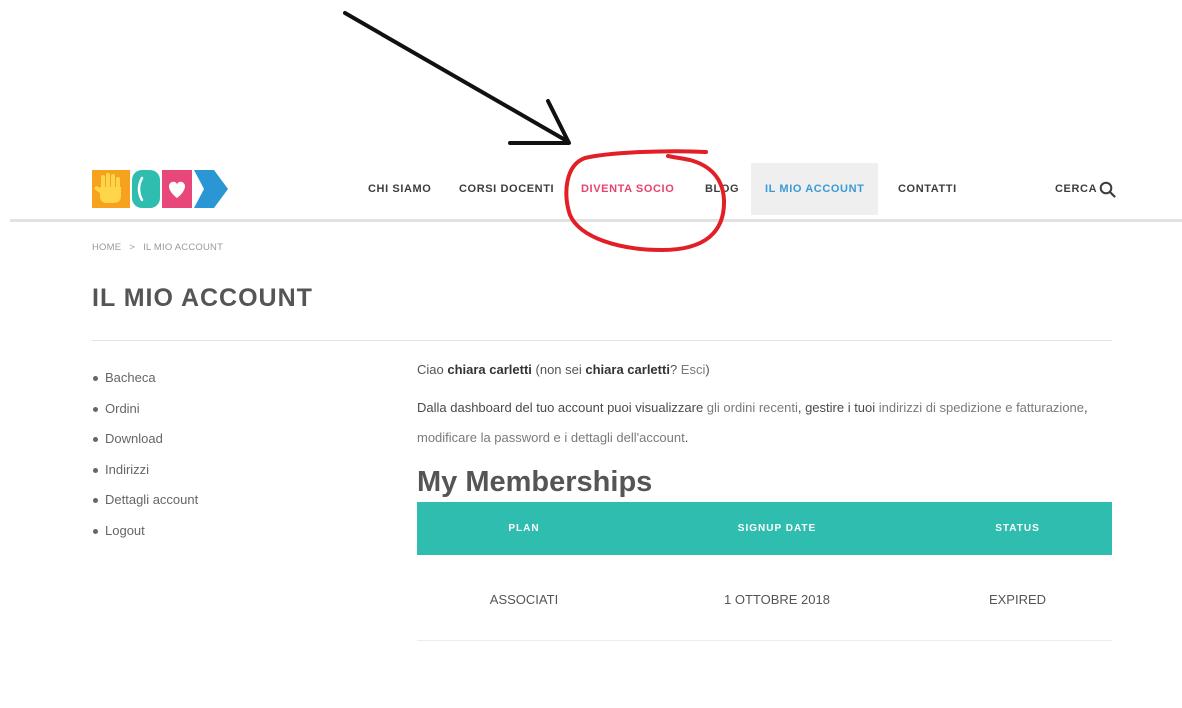 The height and width of the screenshot is (708, 1182). Describe the element at coordinates (457, 78) in the screenshot. I see `annotation-arrow` at that location.